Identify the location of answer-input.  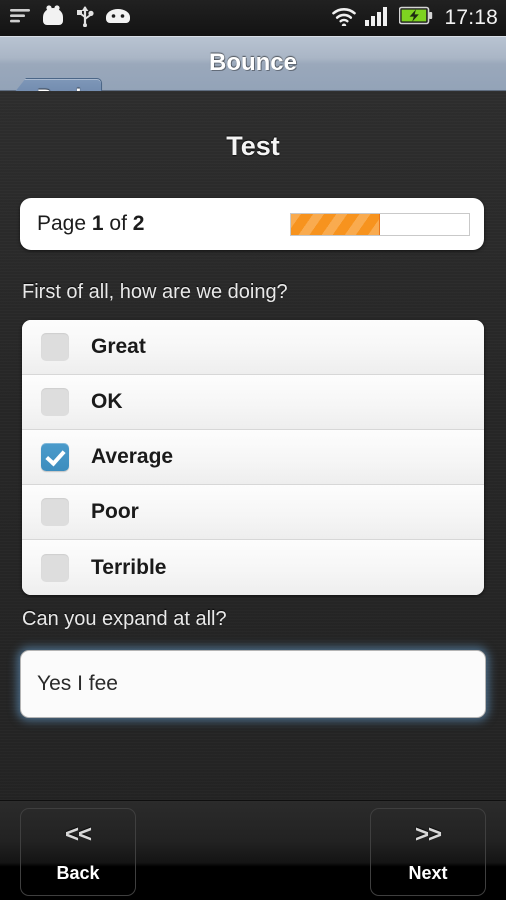
(253, 684).